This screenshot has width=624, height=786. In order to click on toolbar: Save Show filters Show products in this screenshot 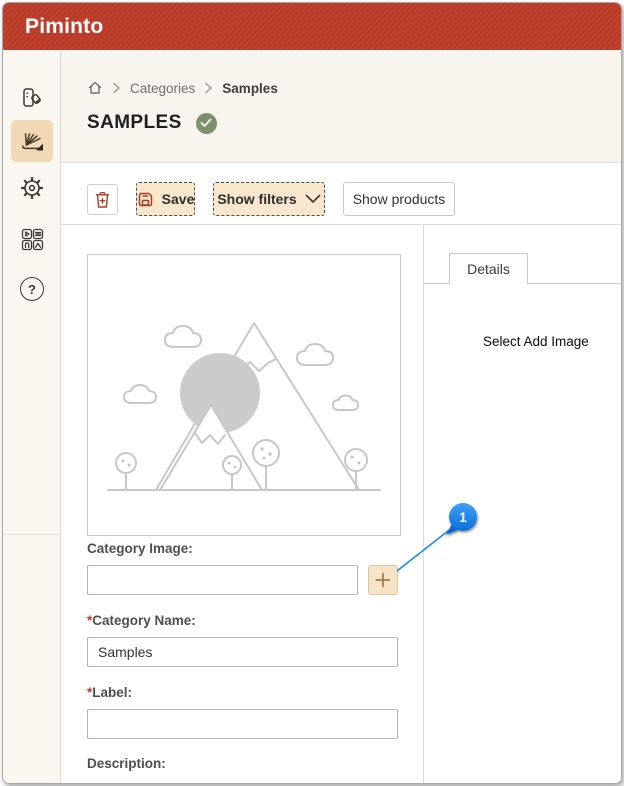, I will do `click(341, 193)`.